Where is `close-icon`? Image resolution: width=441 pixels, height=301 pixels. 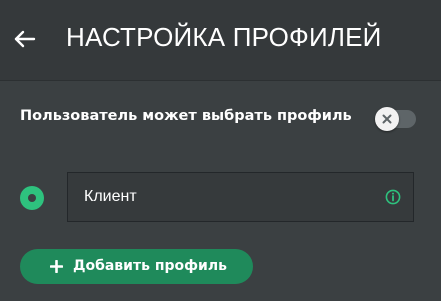 close-icon is located at coordinates (387, 119).